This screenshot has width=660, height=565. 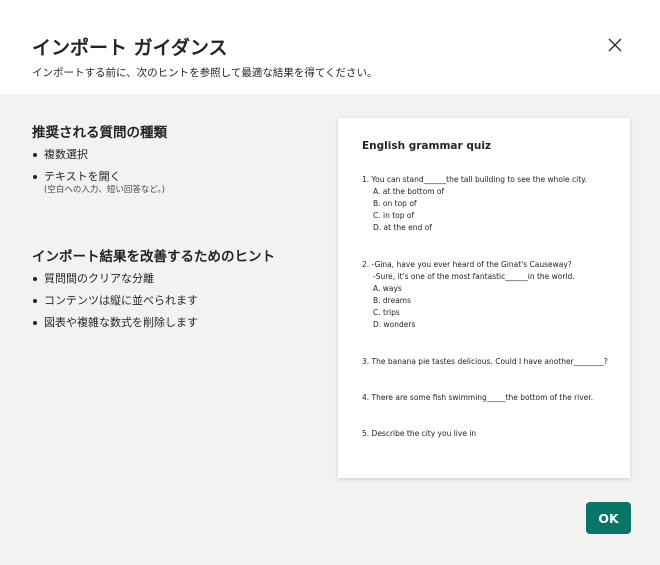 What do you see at coordinates (104, 190) in the screenshot?
I see `open-text-note: (空白への入力、短い回答など。)` at bounding box center [104, 190].